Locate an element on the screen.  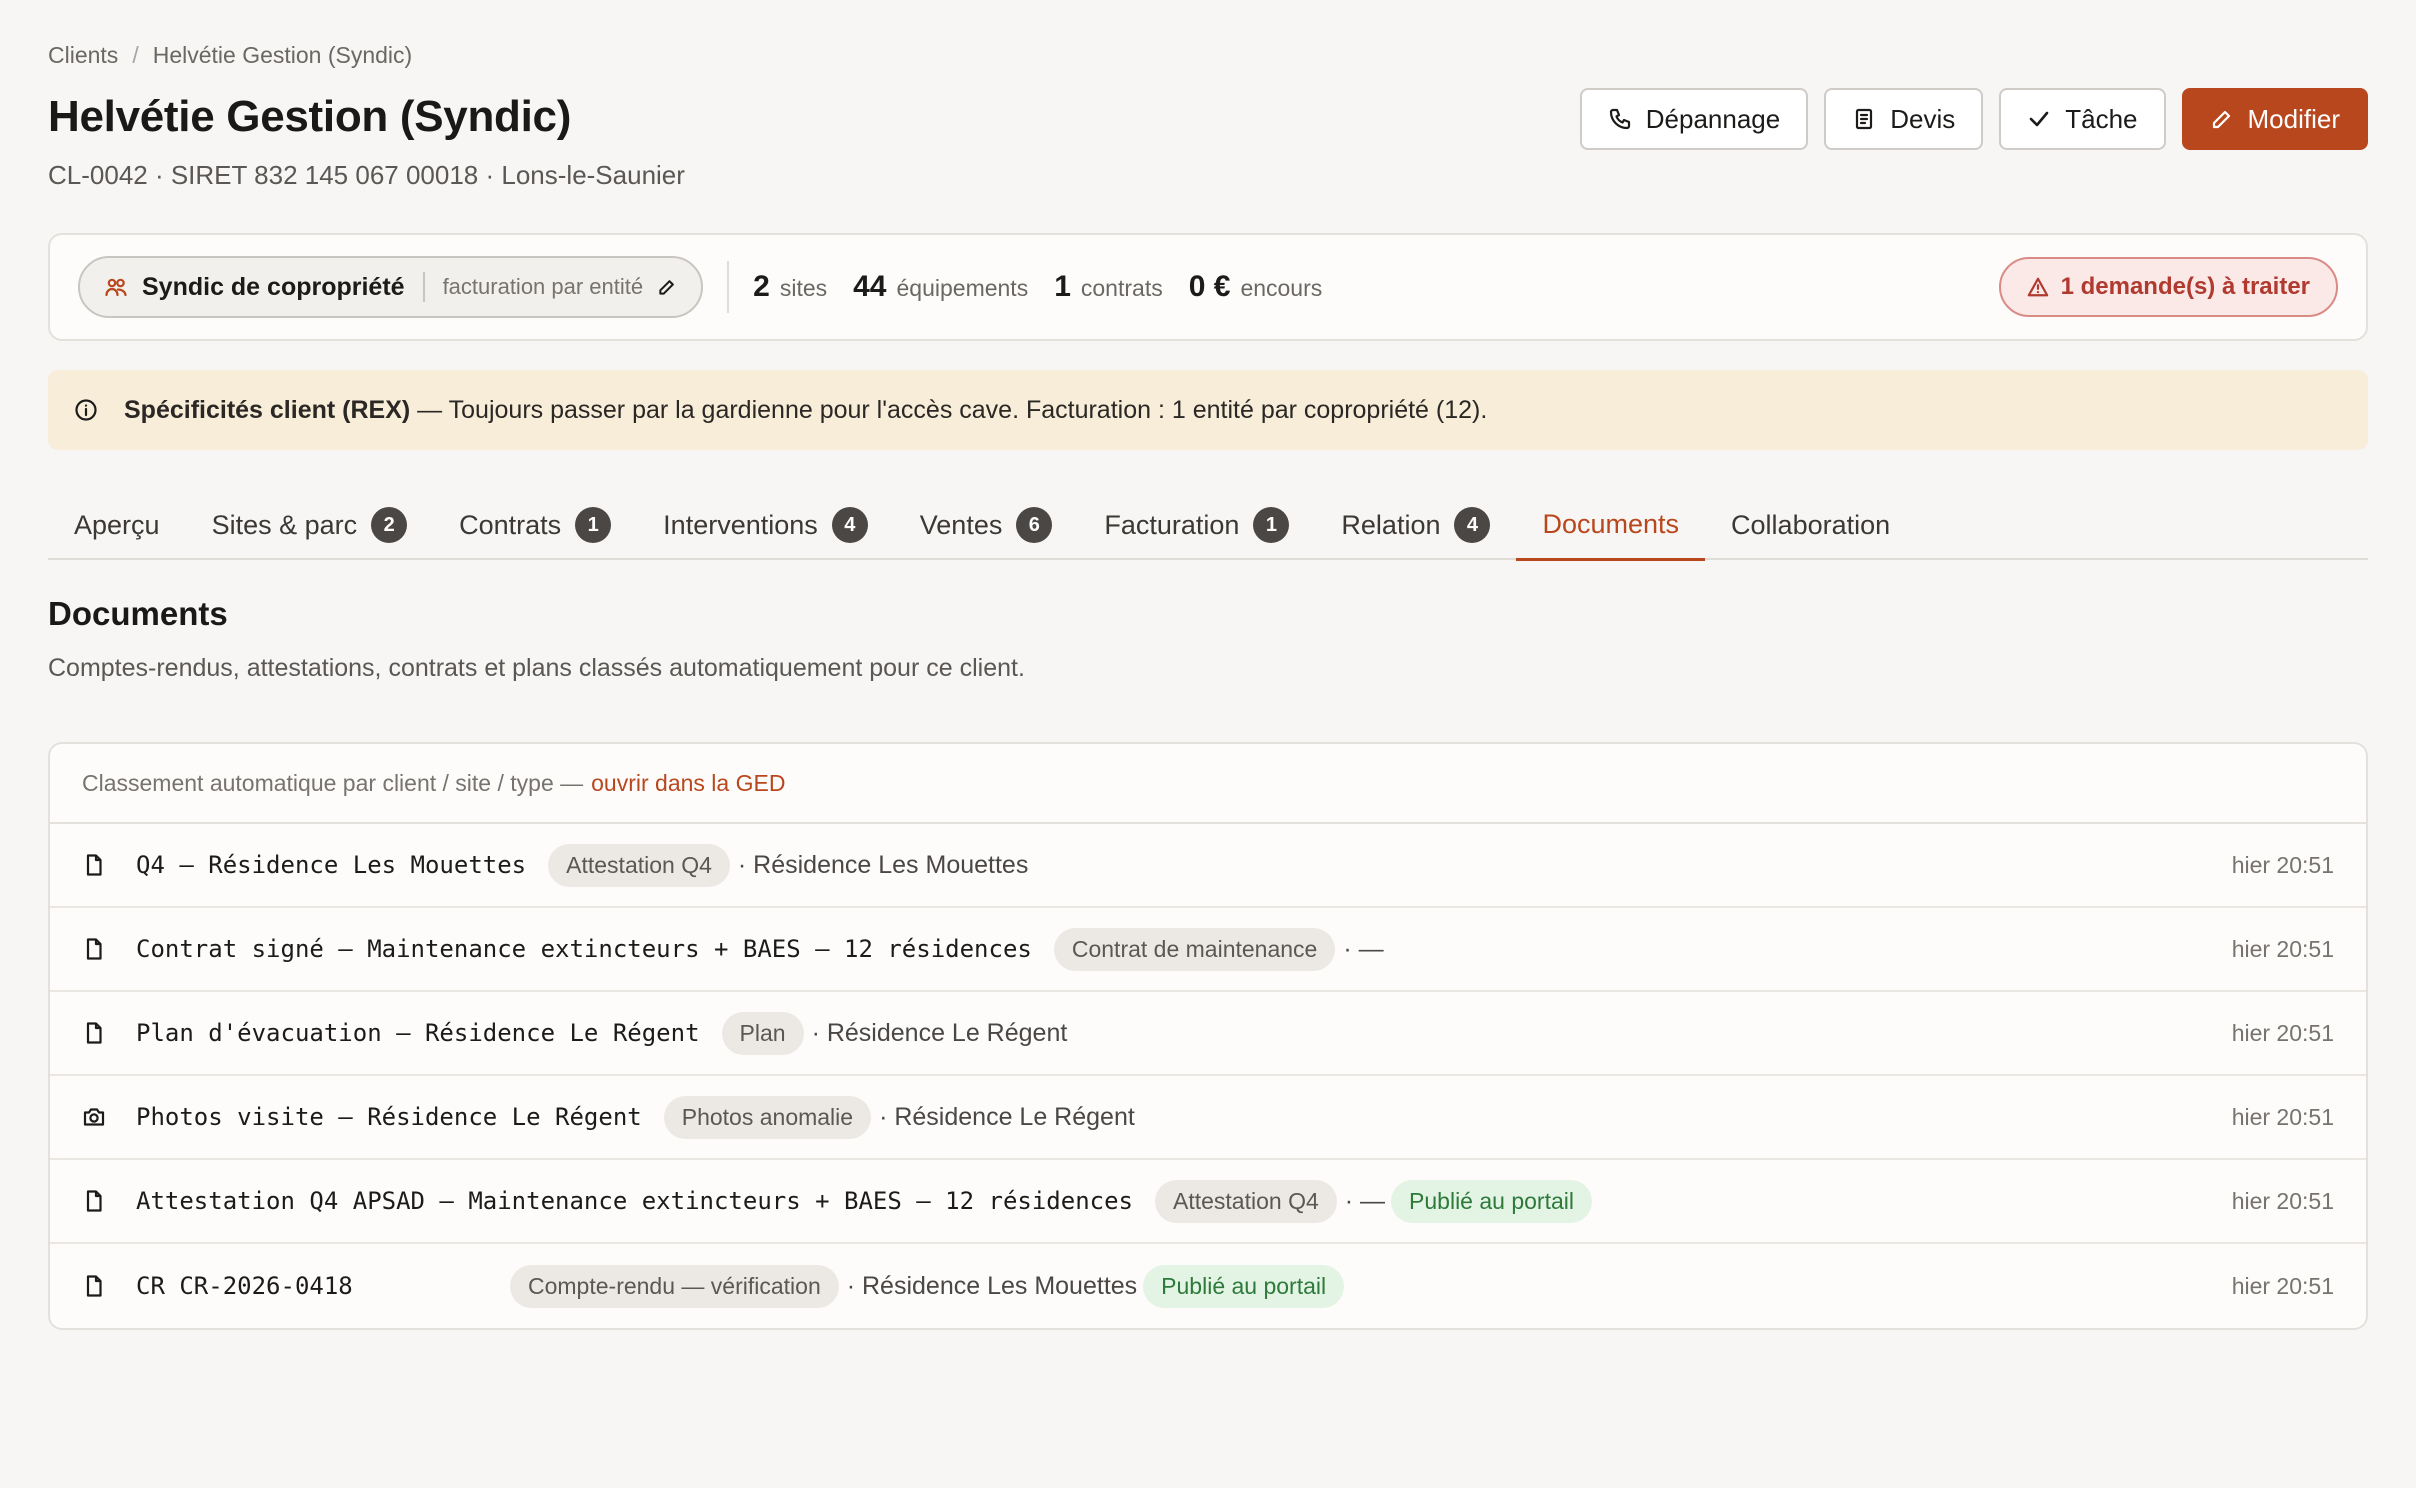
tab-documents: Documents is located at coordinates (1611, 525).